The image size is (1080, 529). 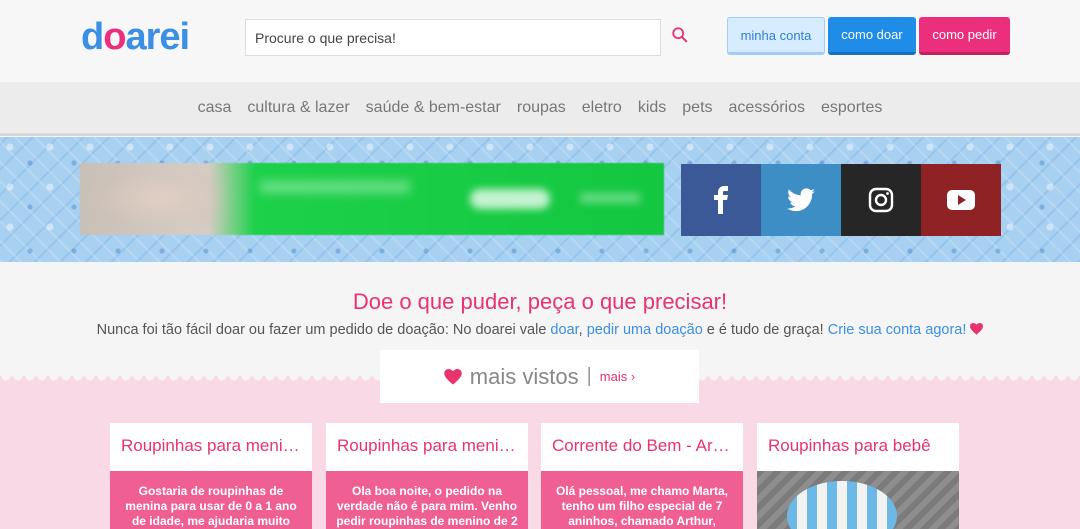 I want to click on intro-text-part: e é tudo de graça!, so click(x=765, y=330).